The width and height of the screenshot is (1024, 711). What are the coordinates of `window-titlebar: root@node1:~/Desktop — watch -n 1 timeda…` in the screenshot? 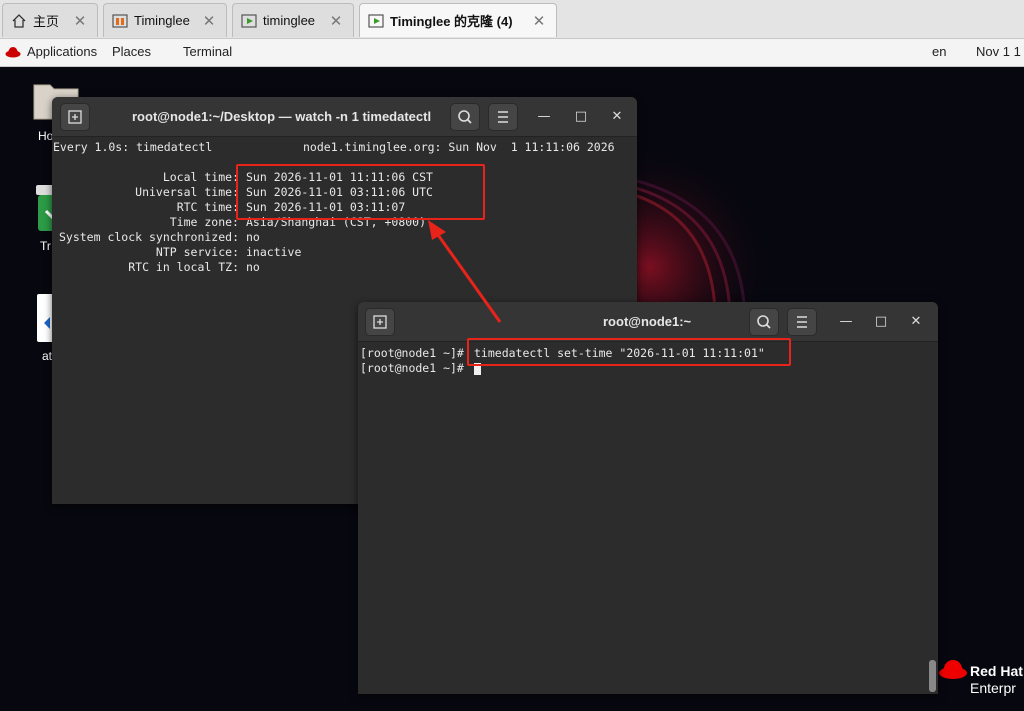 It's located at (344, 117).